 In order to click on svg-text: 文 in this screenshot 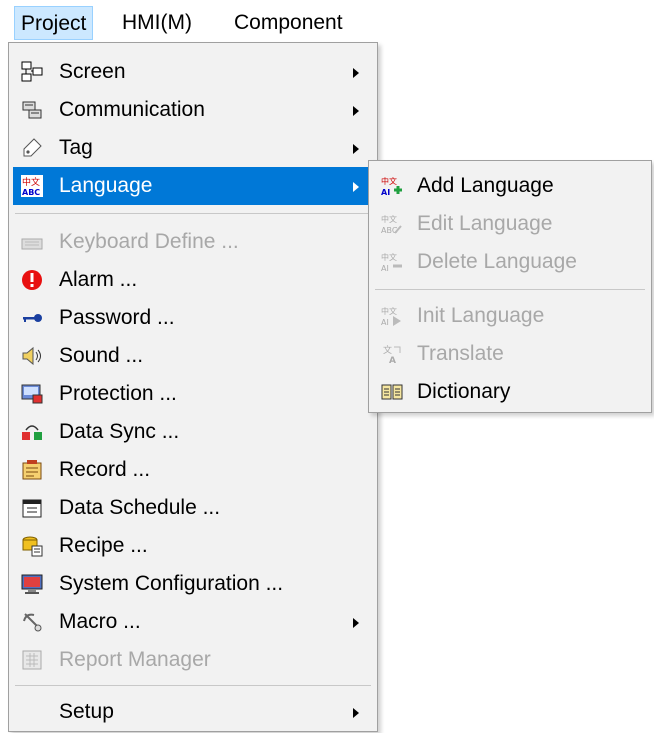, I will do `click(387, 350)`.